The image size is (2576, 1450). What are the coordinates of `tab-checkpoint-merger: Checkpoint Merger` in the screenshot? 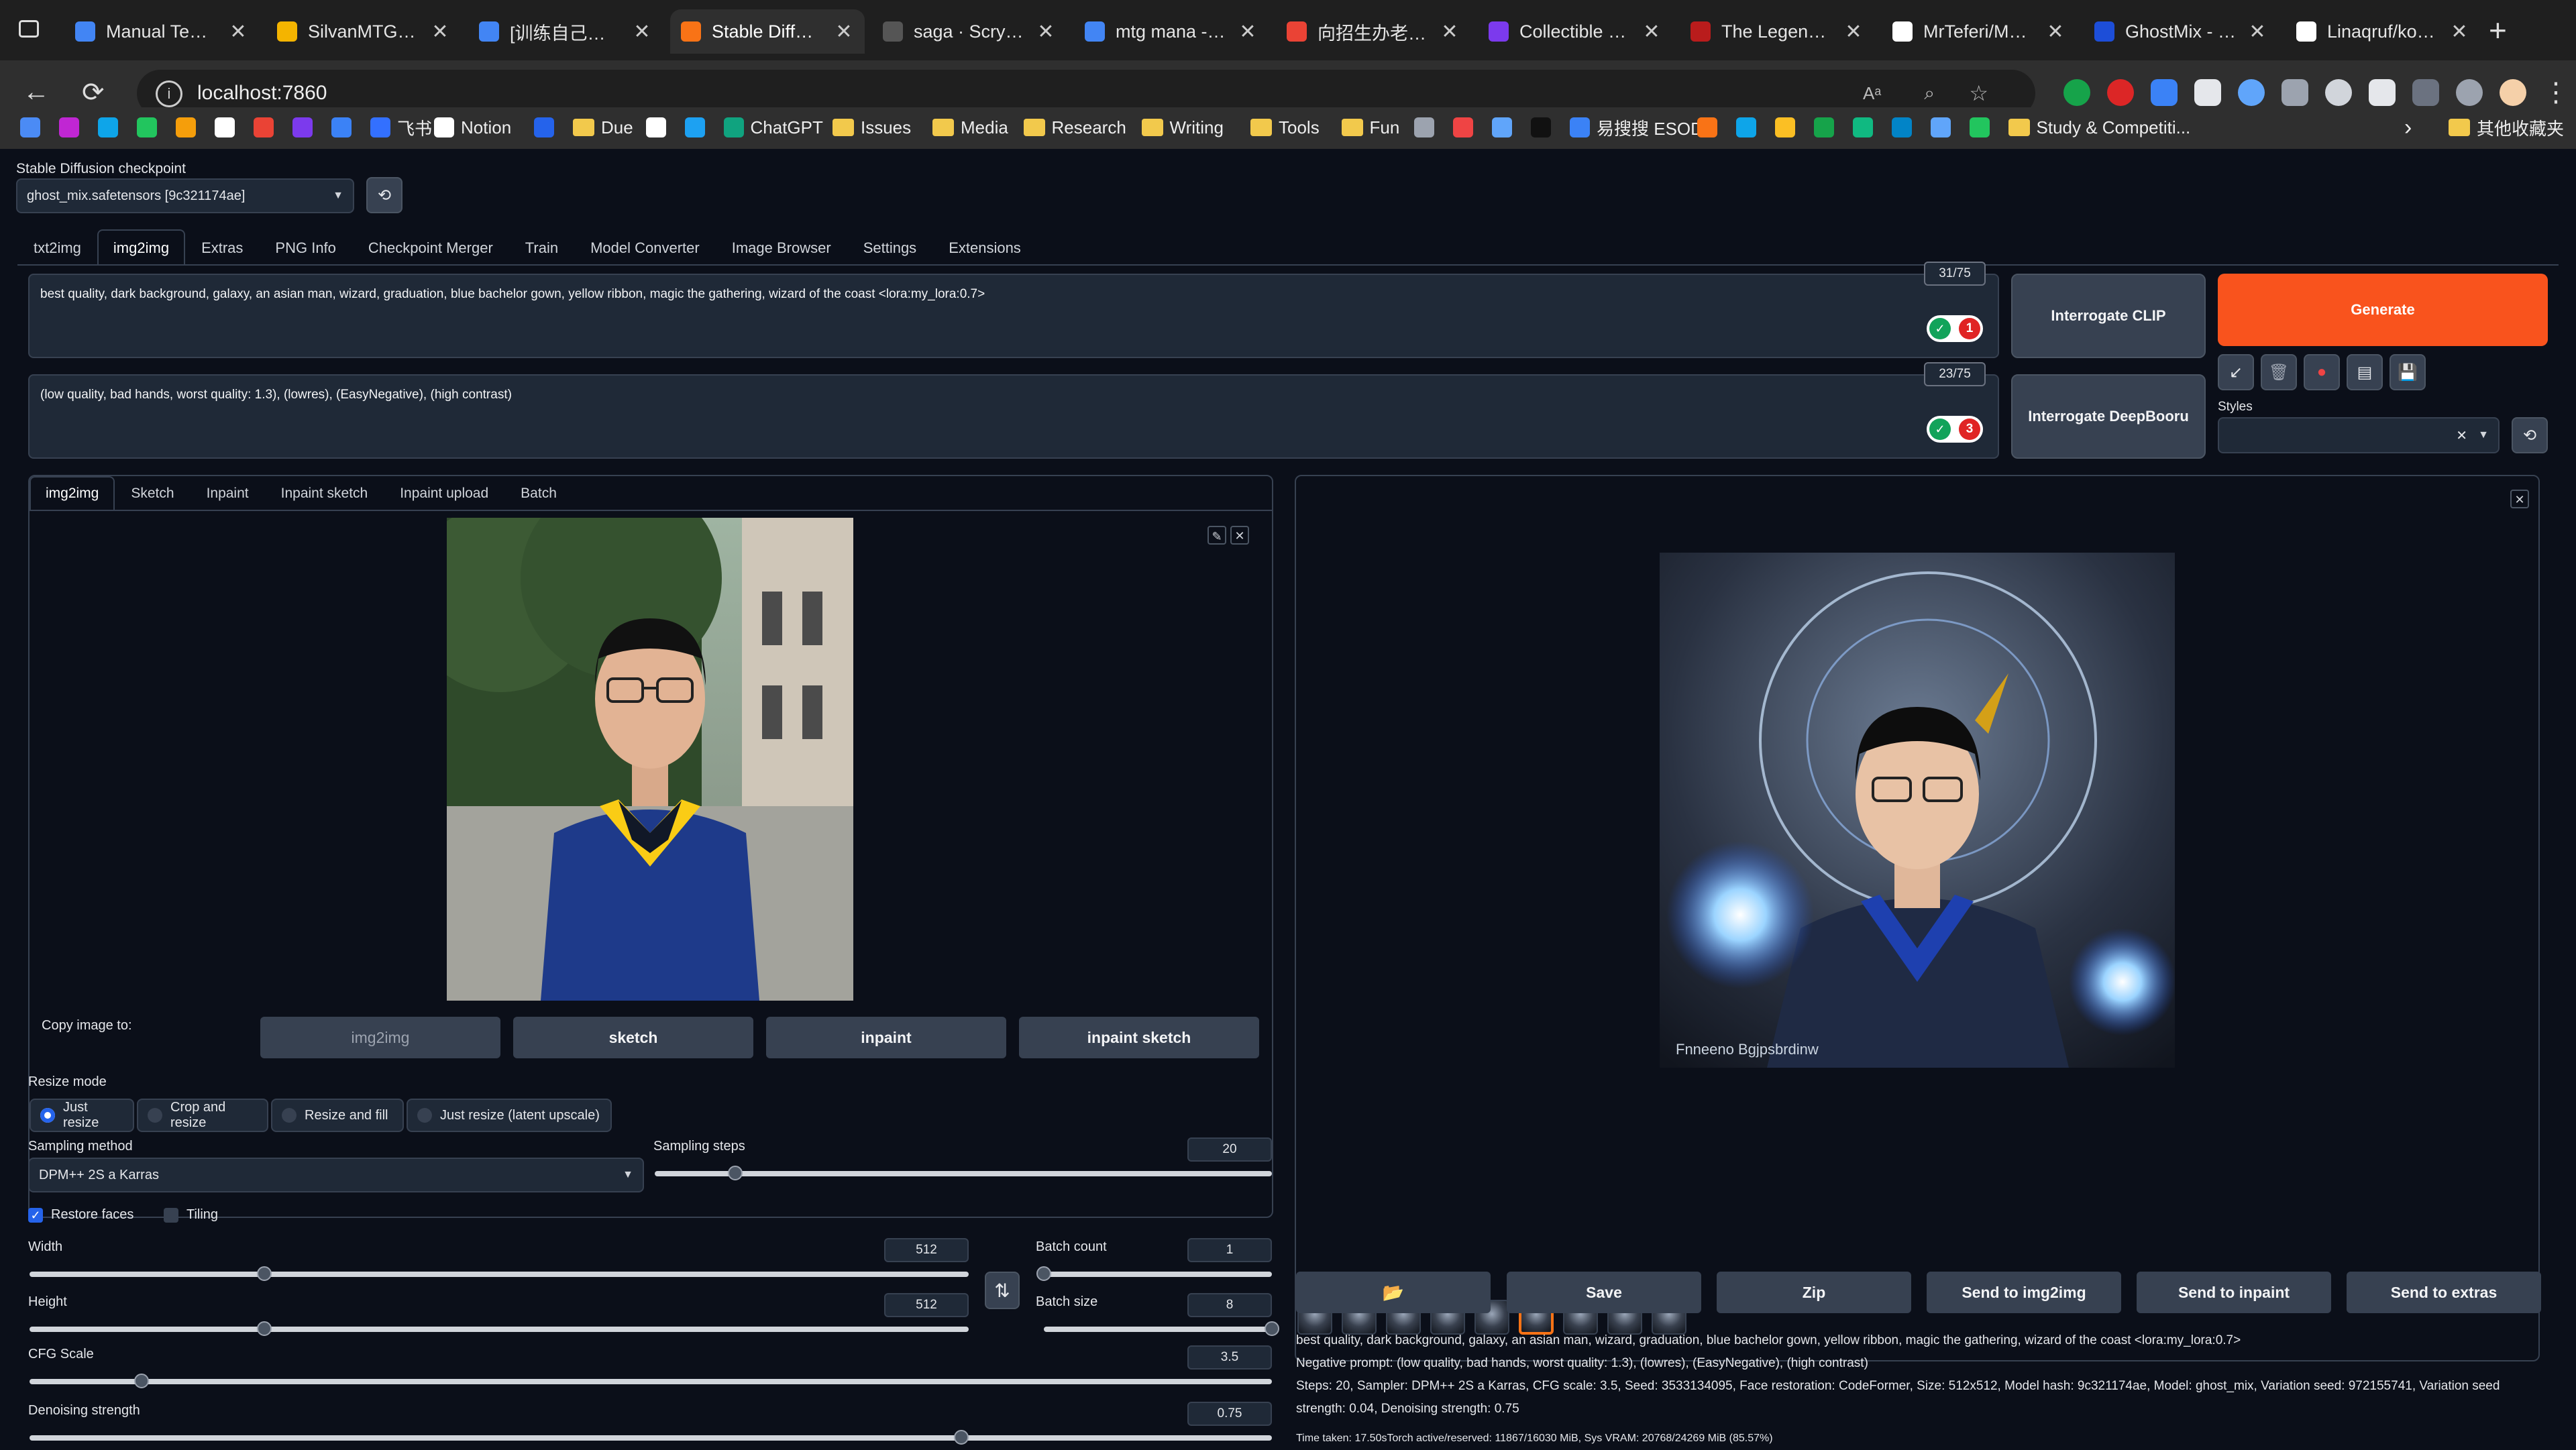 It's located at (430, 247).